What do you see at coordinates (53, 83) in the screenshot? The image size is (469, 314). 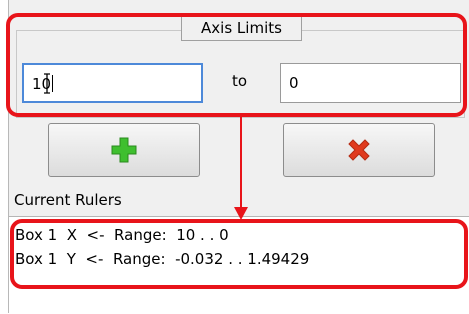 I see `text-caret` at bounding box center [53, 83].